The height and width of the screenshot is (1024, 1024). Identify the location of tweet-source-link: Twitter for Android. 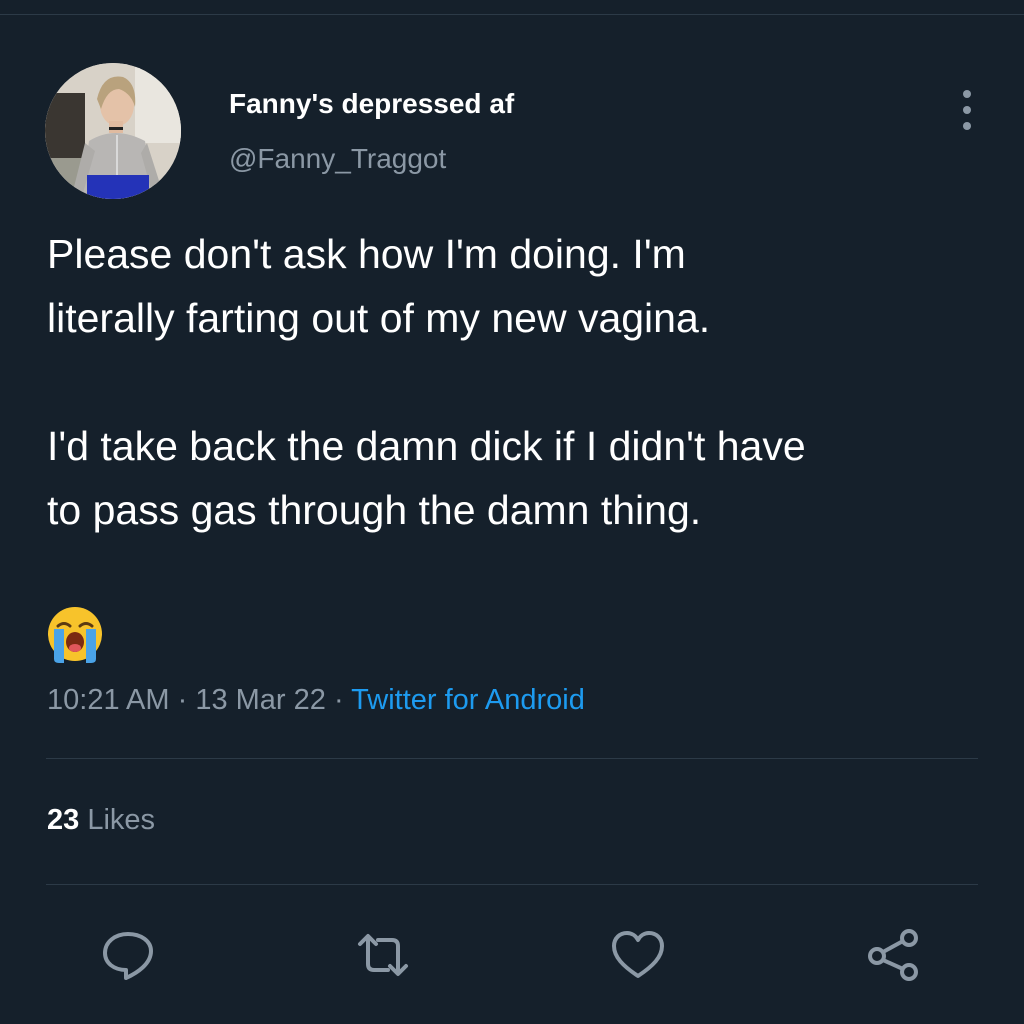
(468, 700).